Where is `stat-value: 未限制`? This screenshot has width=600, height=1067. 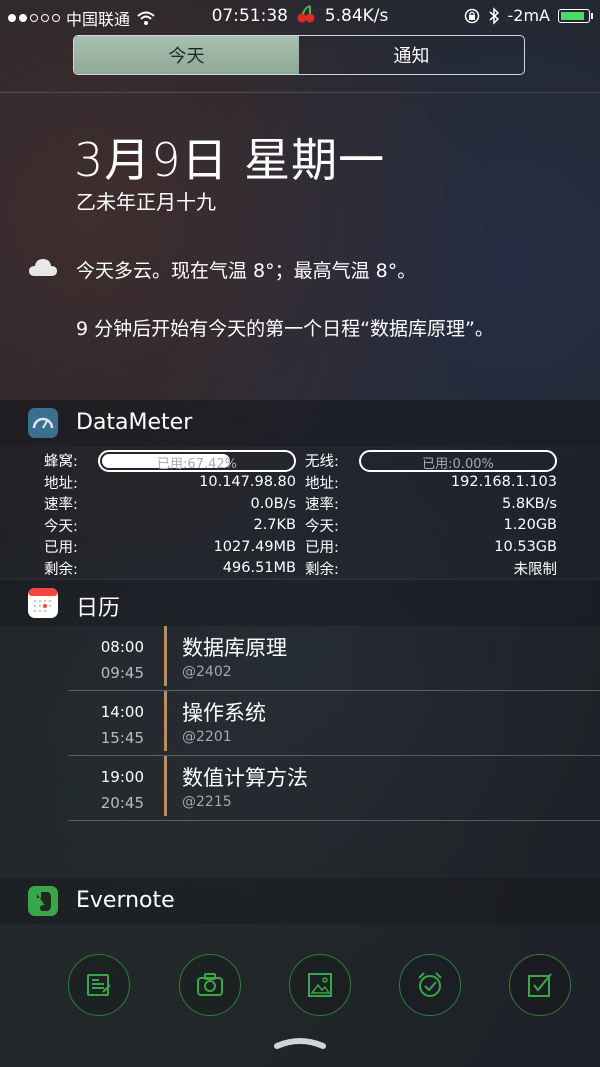
stat-value: 未限制 is located at coordinates (535, 569).